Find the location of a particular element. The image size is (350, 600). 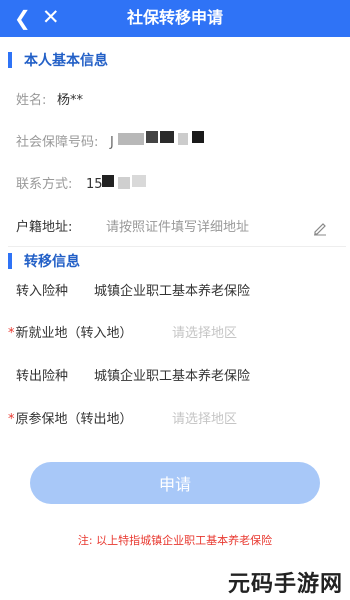

section-transfer-info: 转移信息 is located at coordinates (44, 261).